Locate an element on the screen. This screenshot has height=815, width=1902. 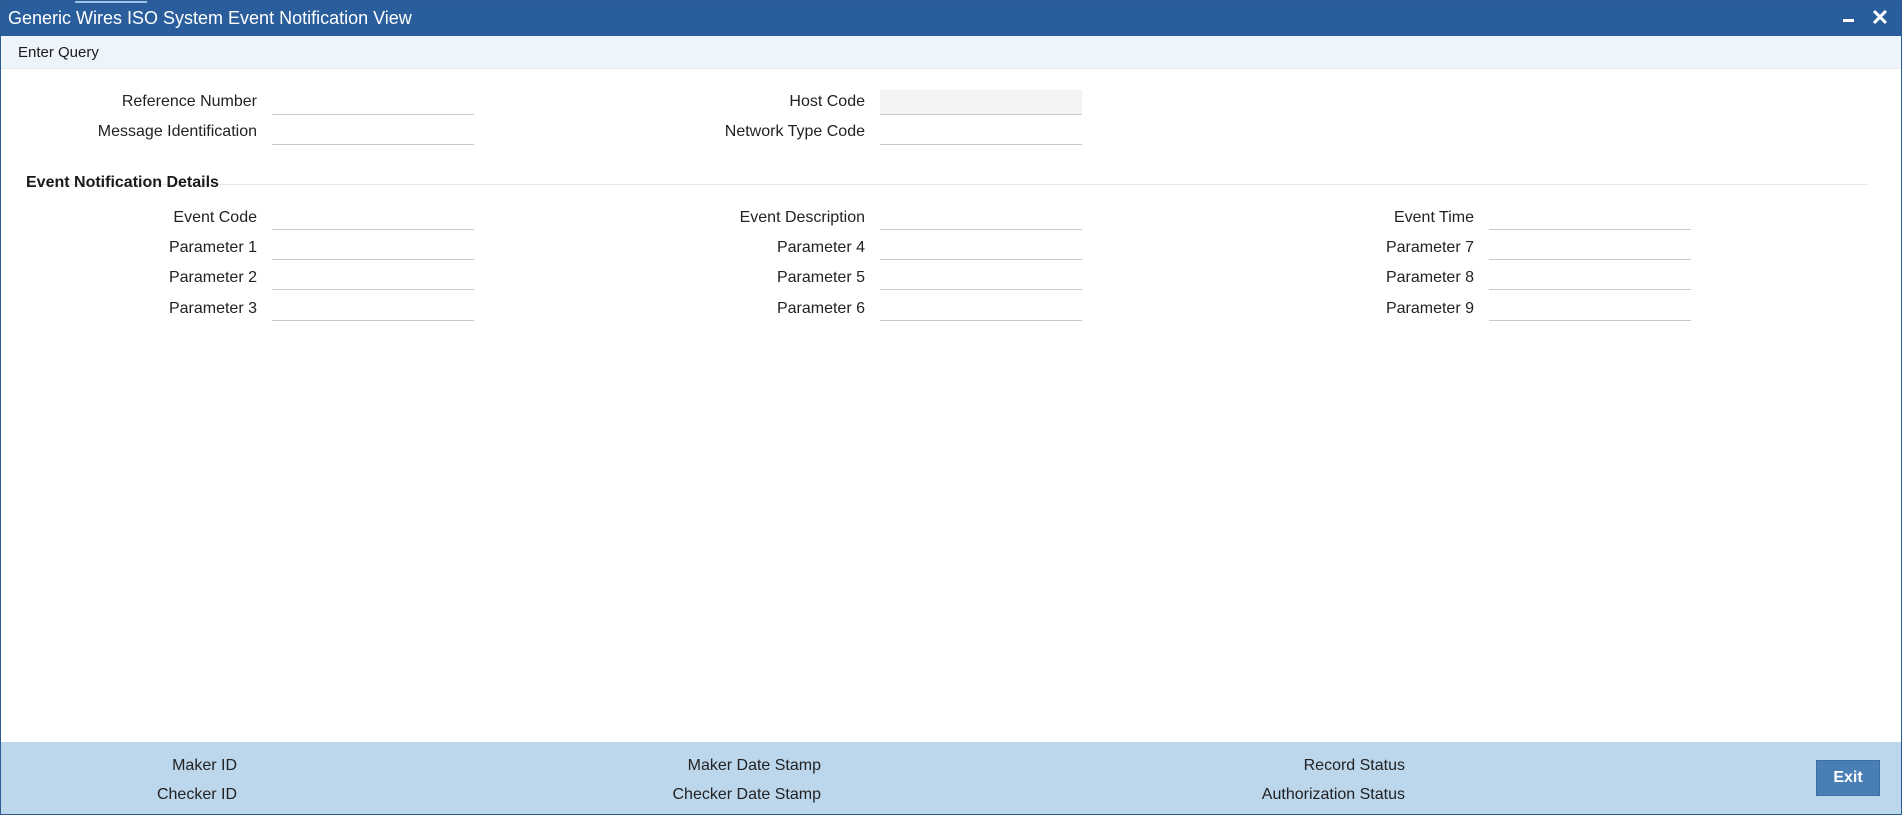
exit-button: Exit is located at coordinates (1848, 778).